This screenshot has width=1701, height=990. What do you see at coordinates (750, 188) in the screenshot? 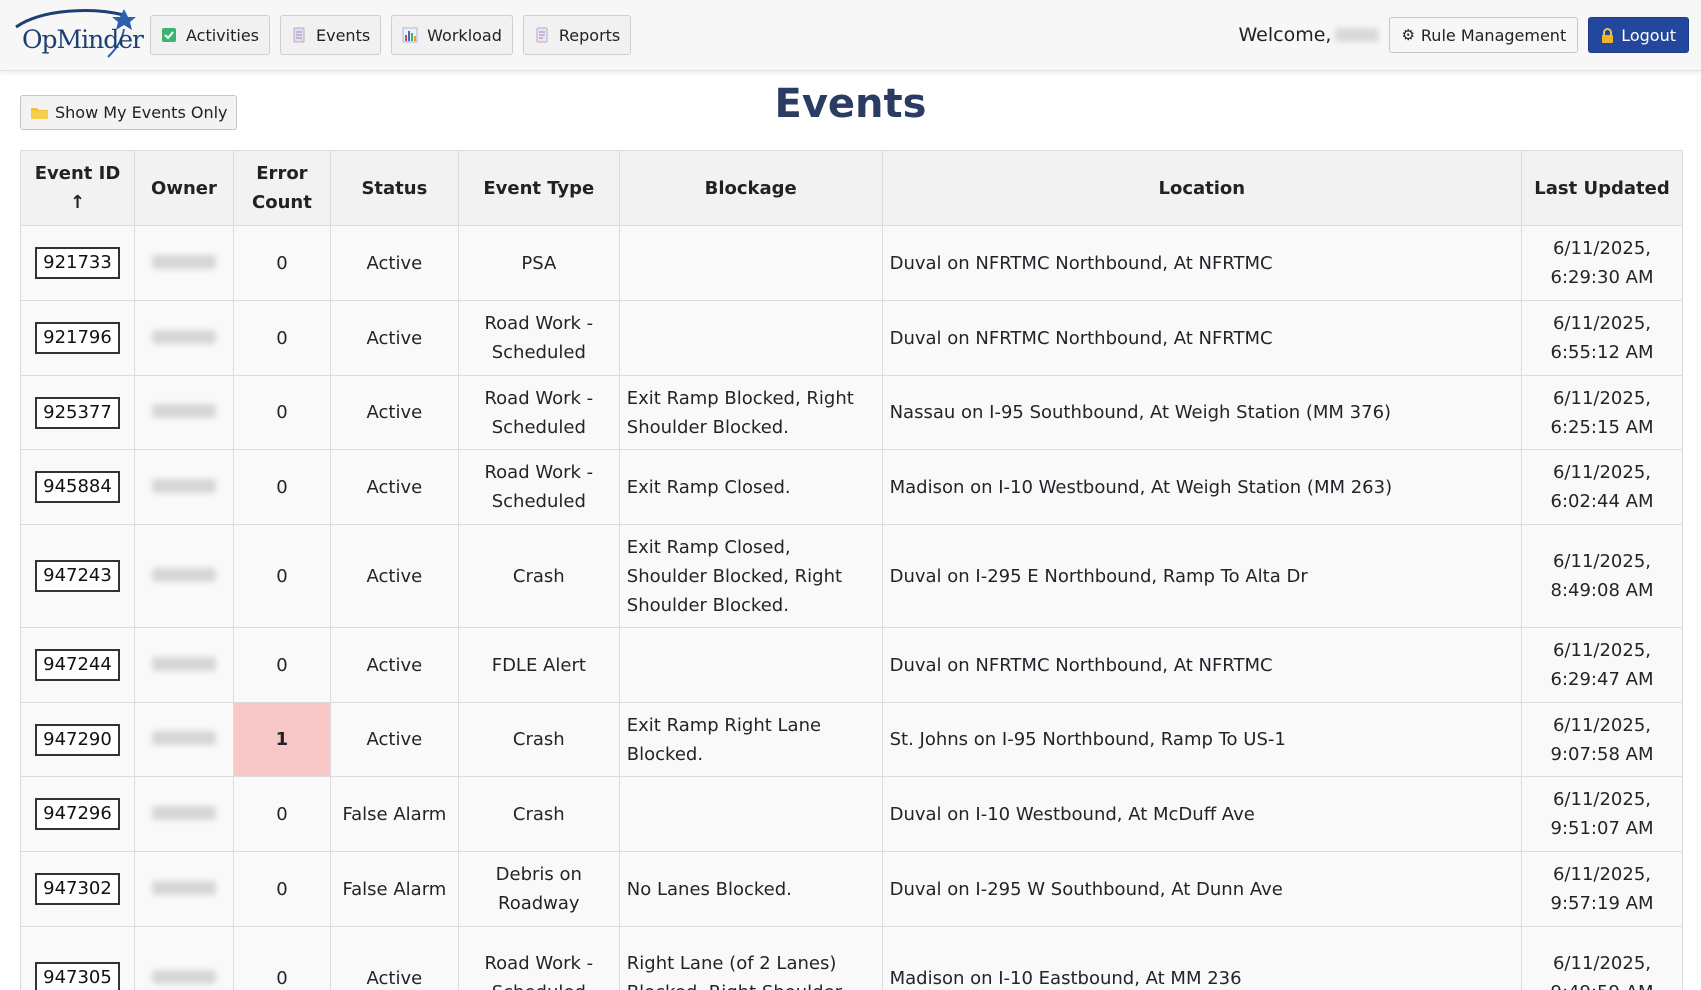
I see `column-header-blockage: Blockage` at bounding box center [750, 188].